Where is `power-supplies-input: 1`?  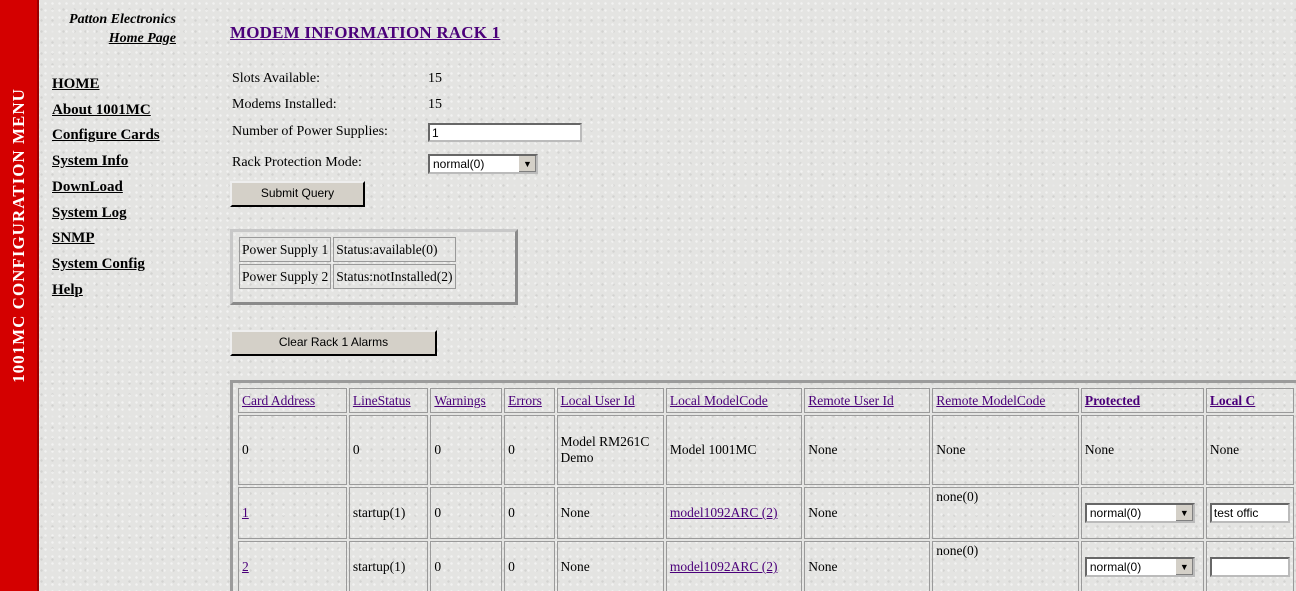 power-supplies-input: 1 is located at coordinates (505, 132).